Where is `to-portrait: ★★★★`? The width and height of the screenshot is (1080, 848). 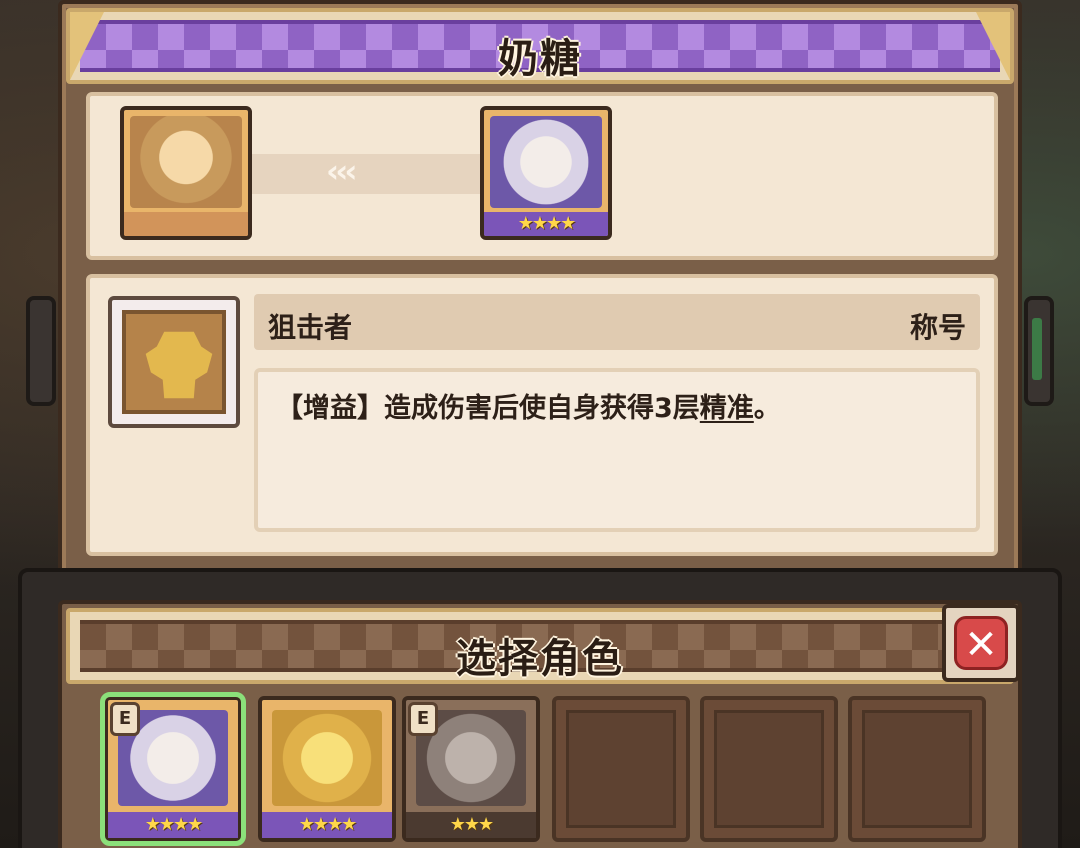 to-portrait: ★★★★ is located at coordinates (546, 173).